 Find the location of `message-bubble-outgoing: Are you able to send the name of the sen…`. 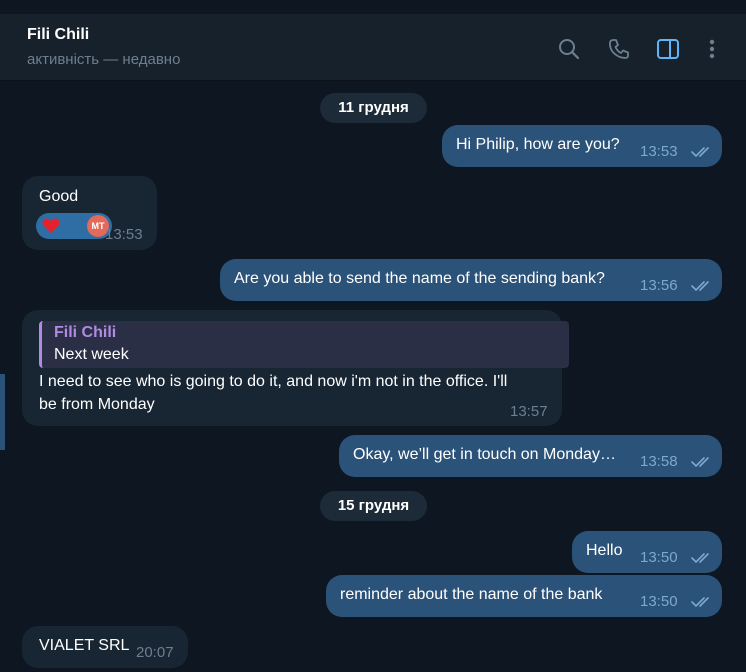

message-bubble-outgoing: Are you able to send the name of the sen… is located at coordinates (471, 280).